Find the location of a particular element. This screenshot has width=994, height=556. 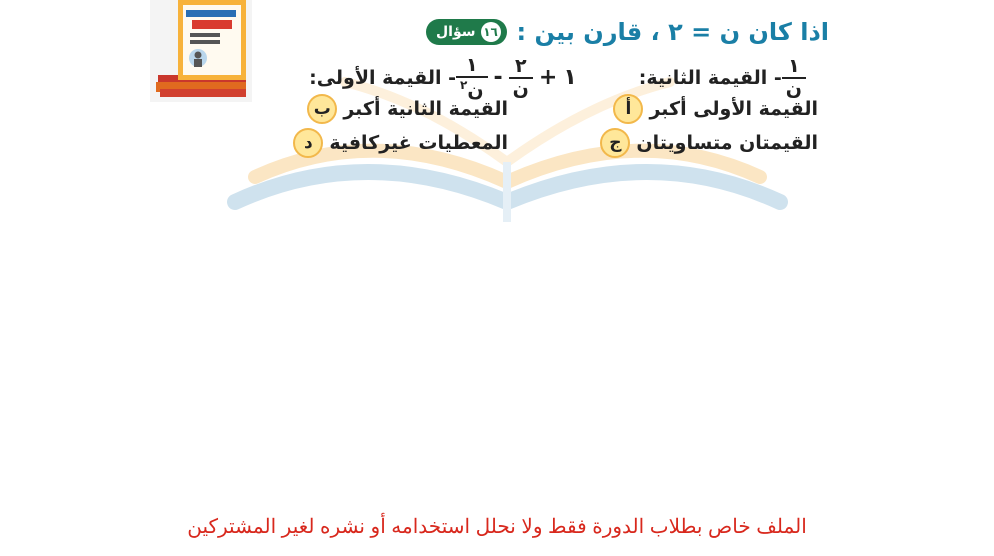

question-header: سؤال ١٦ اذا كان ن = ٢ ، قارن بين : is located at coordinates (627, 32).